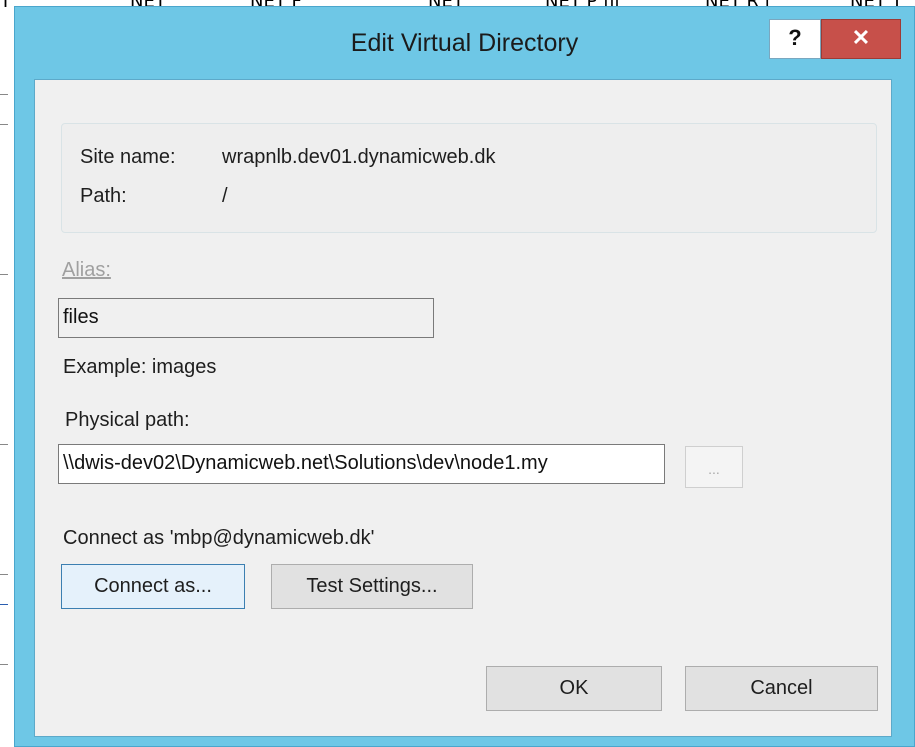 Image resolution: width=915 pixels, height=747 pixels. Describe the element at coordinates (359, 157) in the screenshot. I see `site-name-value: wrapnlb.dev01.dynamicweb.dk` at that location.